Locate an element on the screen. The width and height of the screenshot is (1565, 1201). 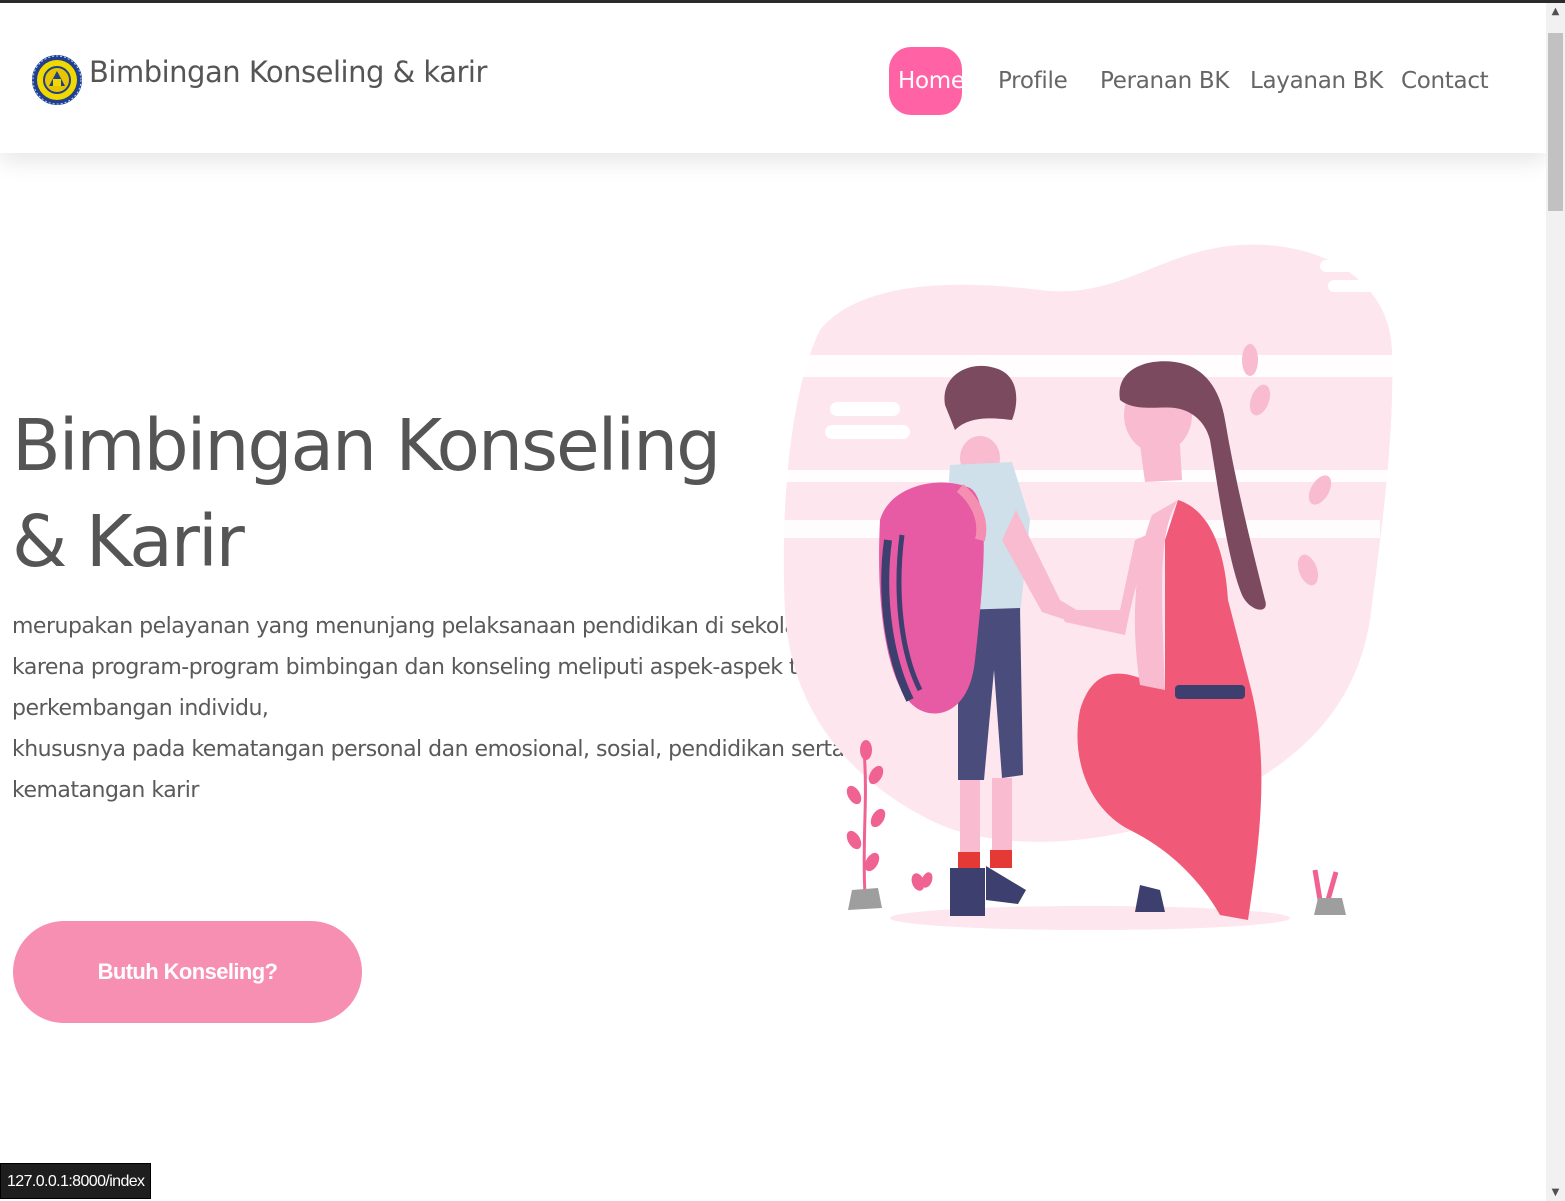
scroll-up-icon: ▲ is located at coordinates (1555, 11).